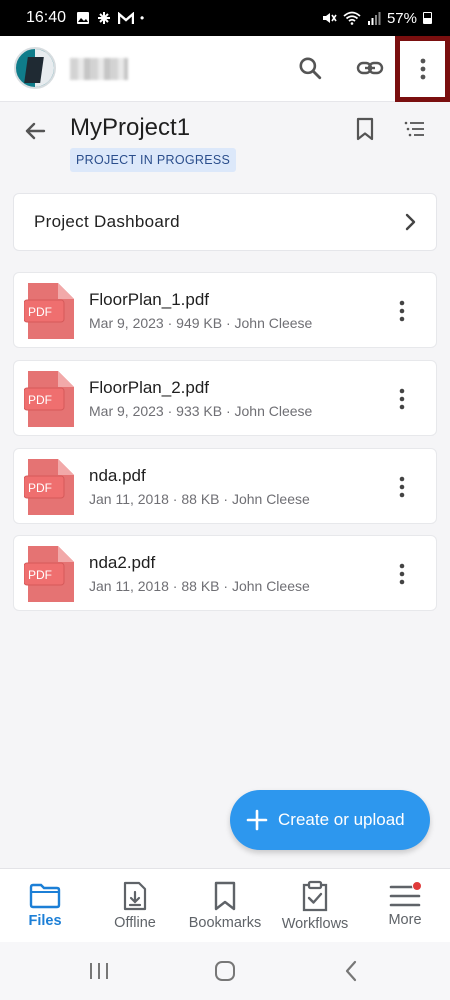 The width and height of the screenshot is (450, 1000). What do you see at coordinates (149, 299) in the screenshot?
I see `file-name: FloorPlan_1.pdf` at bounding box center [149, 299].